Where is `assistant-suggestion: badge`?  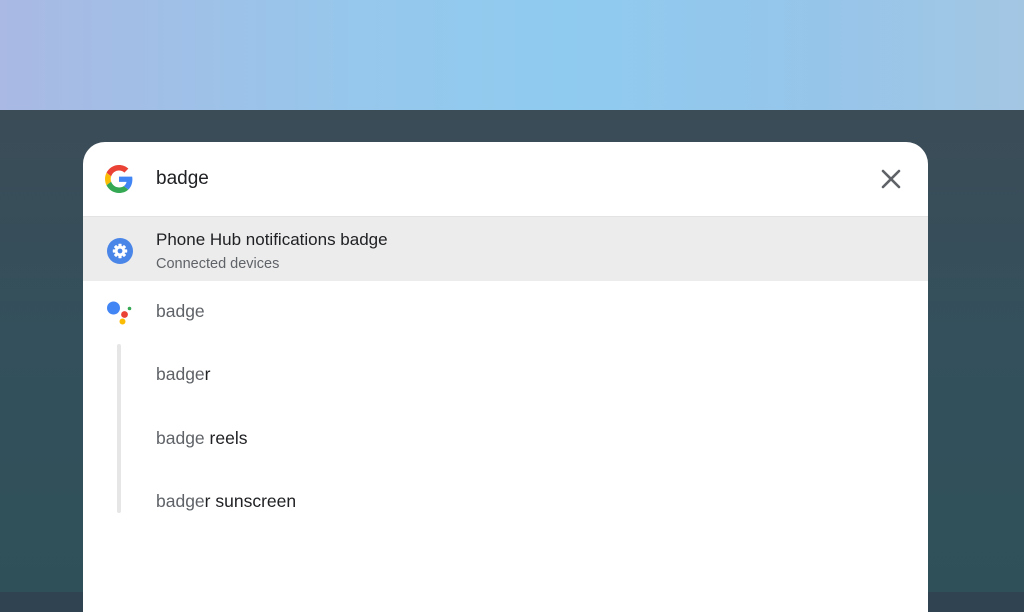 assistant-suggestion: badge is located at coordinates (505, 312).